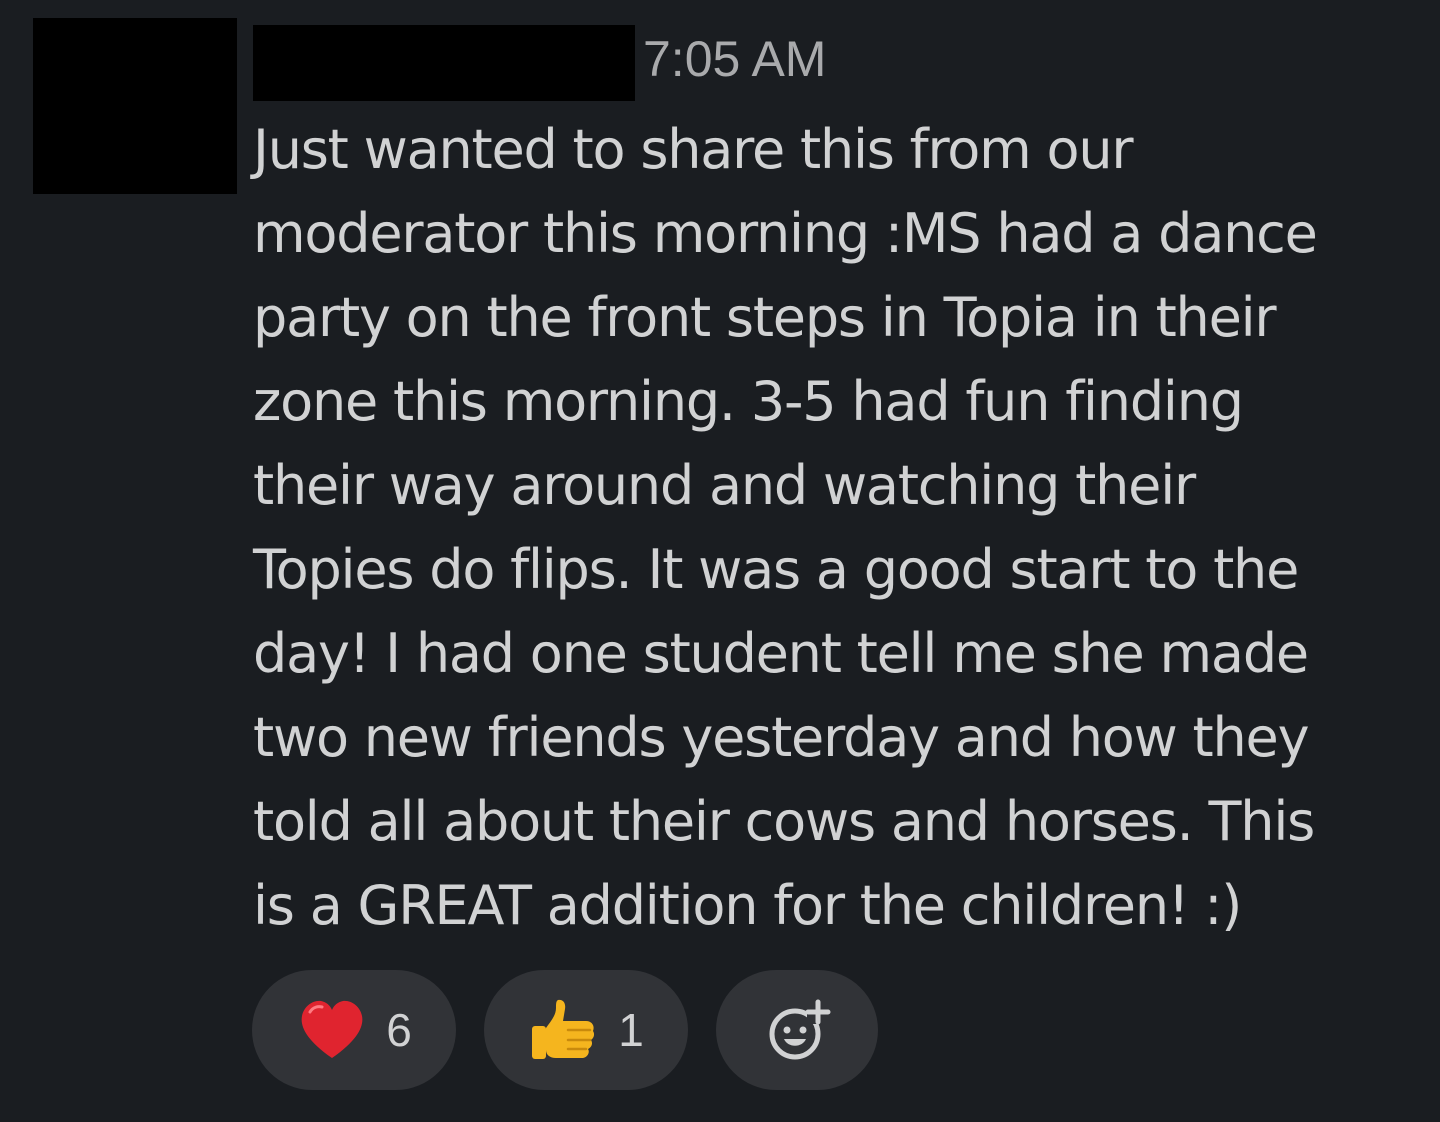 This screenshot has width=1440, height=1122. I want to click on message-line: zone this morning. 3-5 had fun finding, so click(748, 401).